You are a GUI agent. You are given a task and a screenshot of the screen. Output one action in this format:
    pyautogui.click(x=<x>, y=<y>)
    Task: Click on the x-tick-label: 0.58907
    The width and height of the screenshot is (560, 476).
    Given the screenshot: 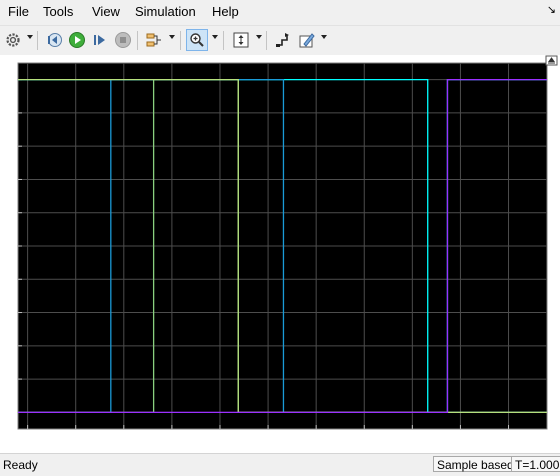 What is the action you would take?
    pyautogui.click(x=412, y=442)
    